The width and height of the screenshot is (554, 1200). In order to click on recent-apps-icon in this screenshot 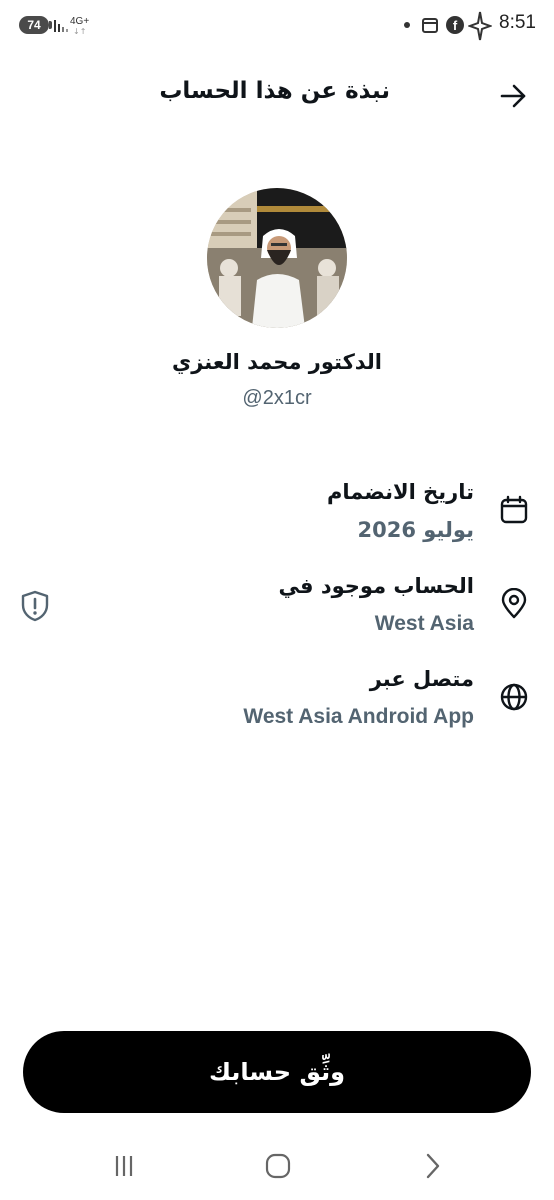, I will do `click(124, 1166)`.